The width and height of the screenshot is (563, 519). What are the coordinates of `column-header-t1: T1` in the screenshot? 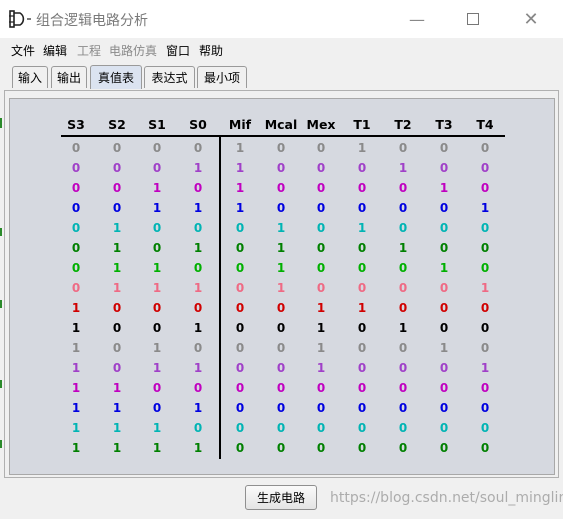 It's located at (362, 124).